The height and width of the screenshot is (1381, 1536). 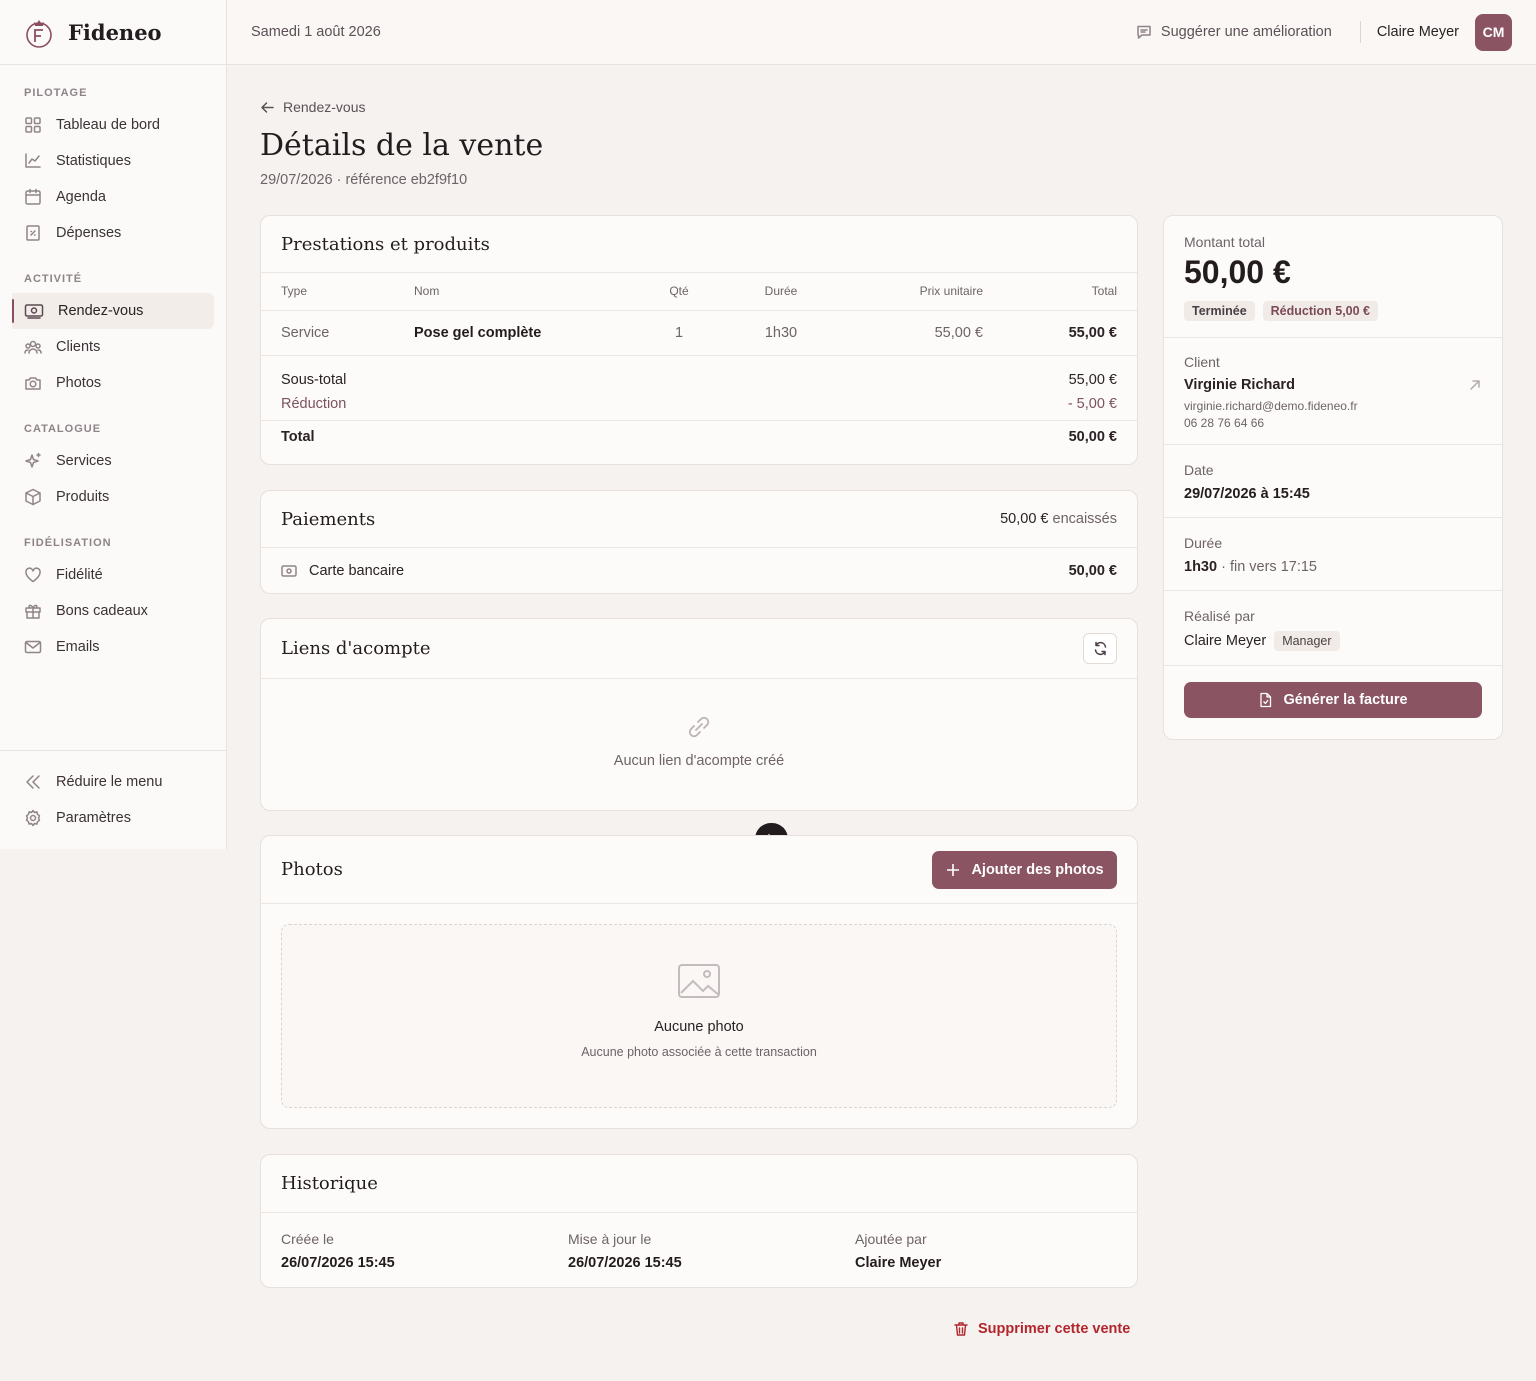 I want to click on created-value: 26/07/2026 15:45, so click(x=338, y=1263).